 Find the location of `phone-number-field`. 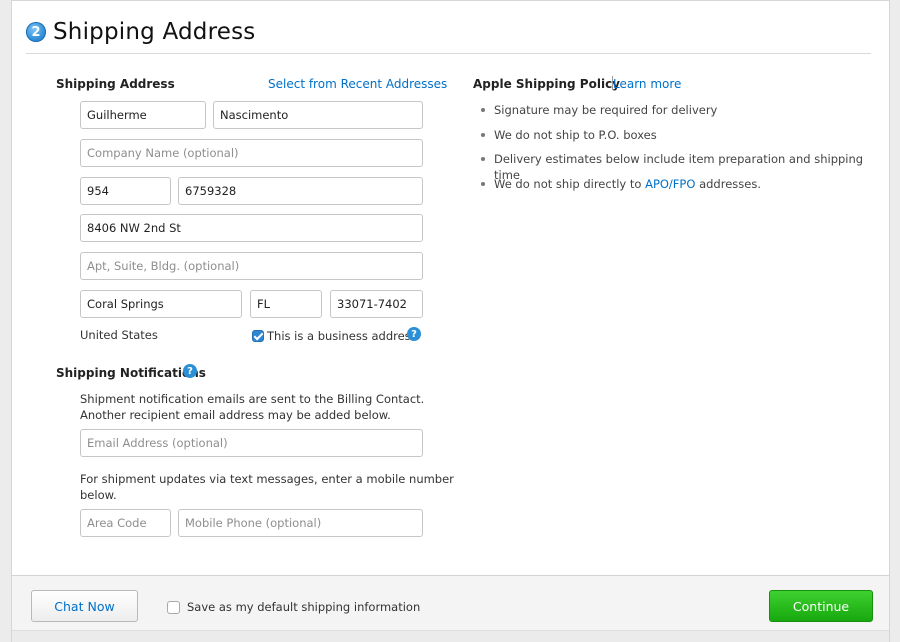

phone-number-field is located at coordinates (300, 191).